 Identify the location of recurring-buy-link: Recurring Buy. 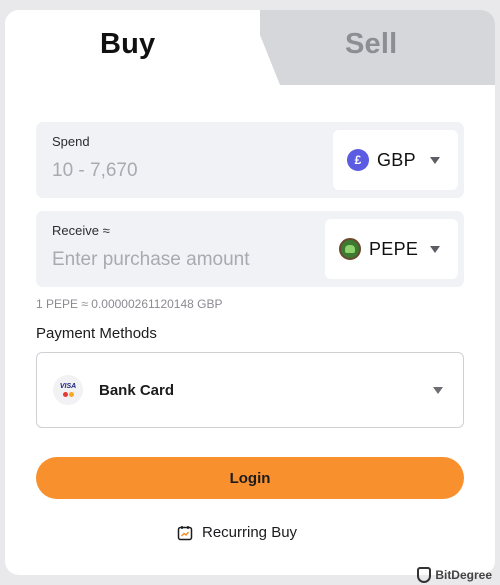
(237, 532).